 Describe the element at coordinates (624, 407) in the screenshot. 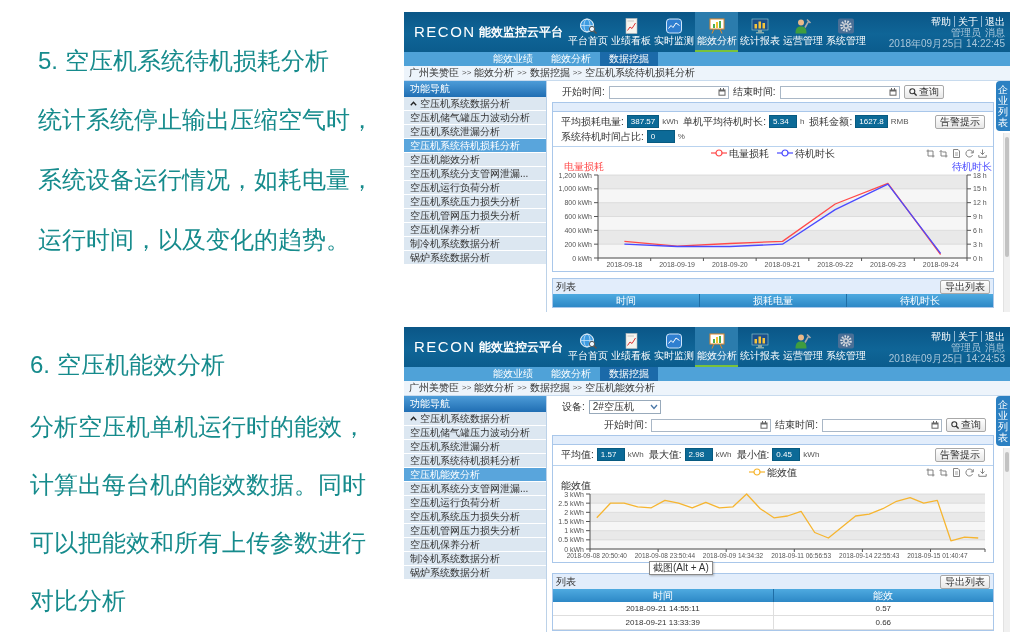

I see `device-select: 2#空压机` at that location.